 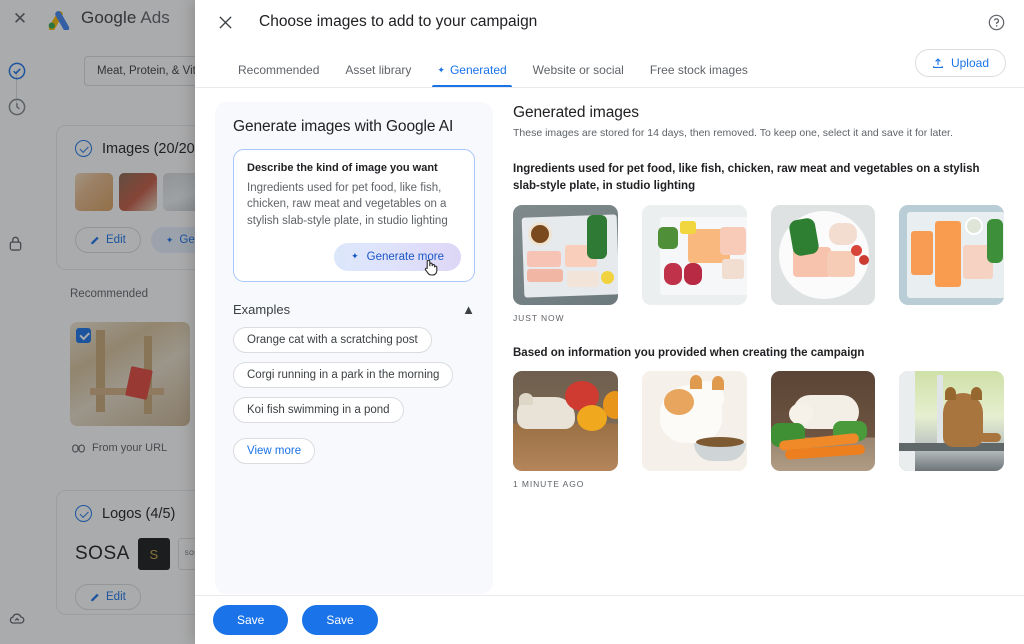 I want to click on help-glyph, so click(x=996, y=22).